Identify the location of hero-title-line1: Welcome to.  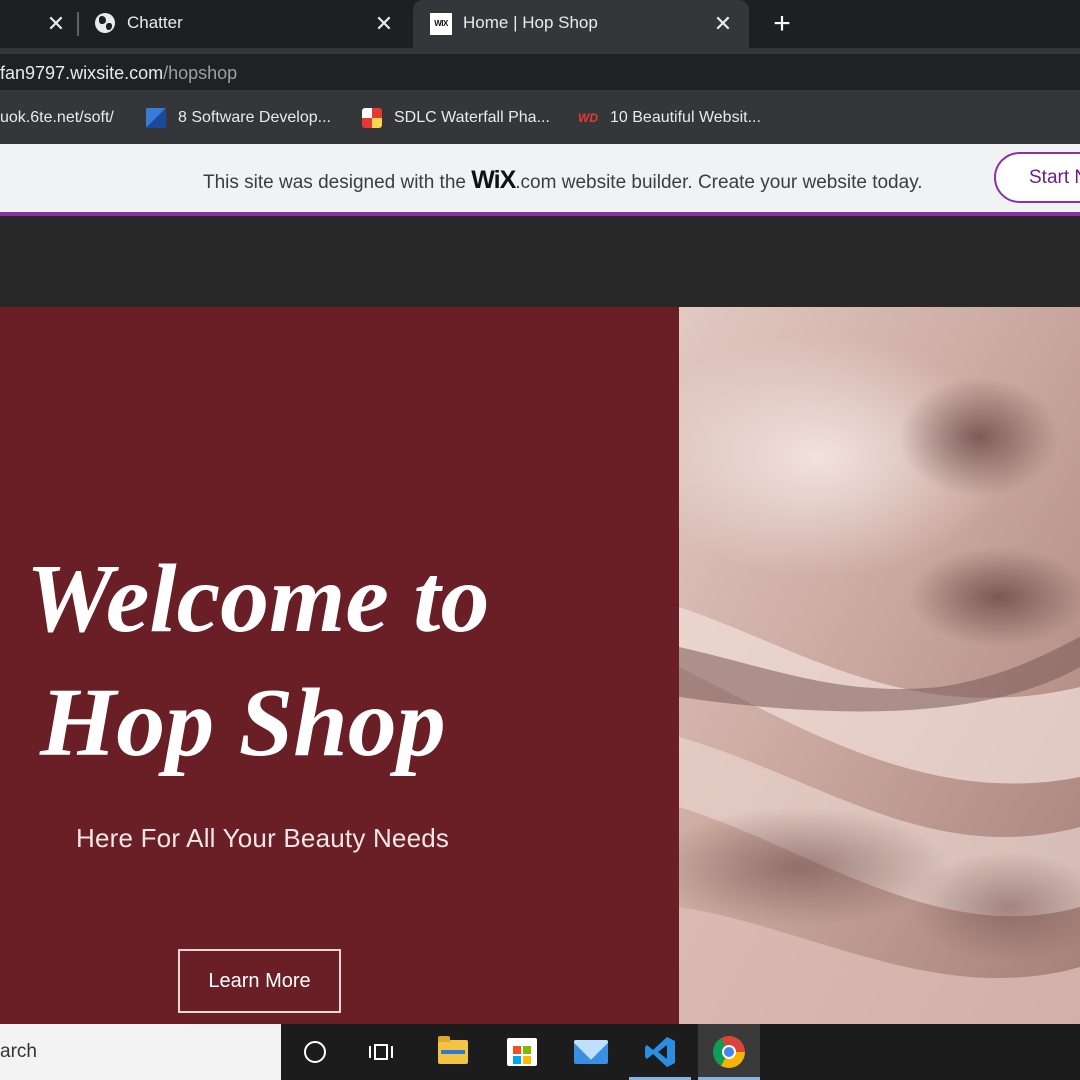
(258, 599).